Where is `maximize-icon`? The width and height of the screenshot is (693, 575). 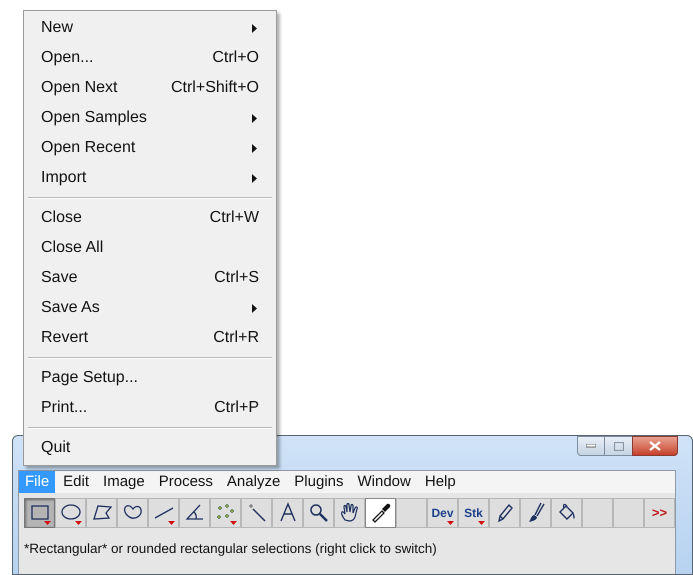 maximize-icon is located at coordinates (619, 446).